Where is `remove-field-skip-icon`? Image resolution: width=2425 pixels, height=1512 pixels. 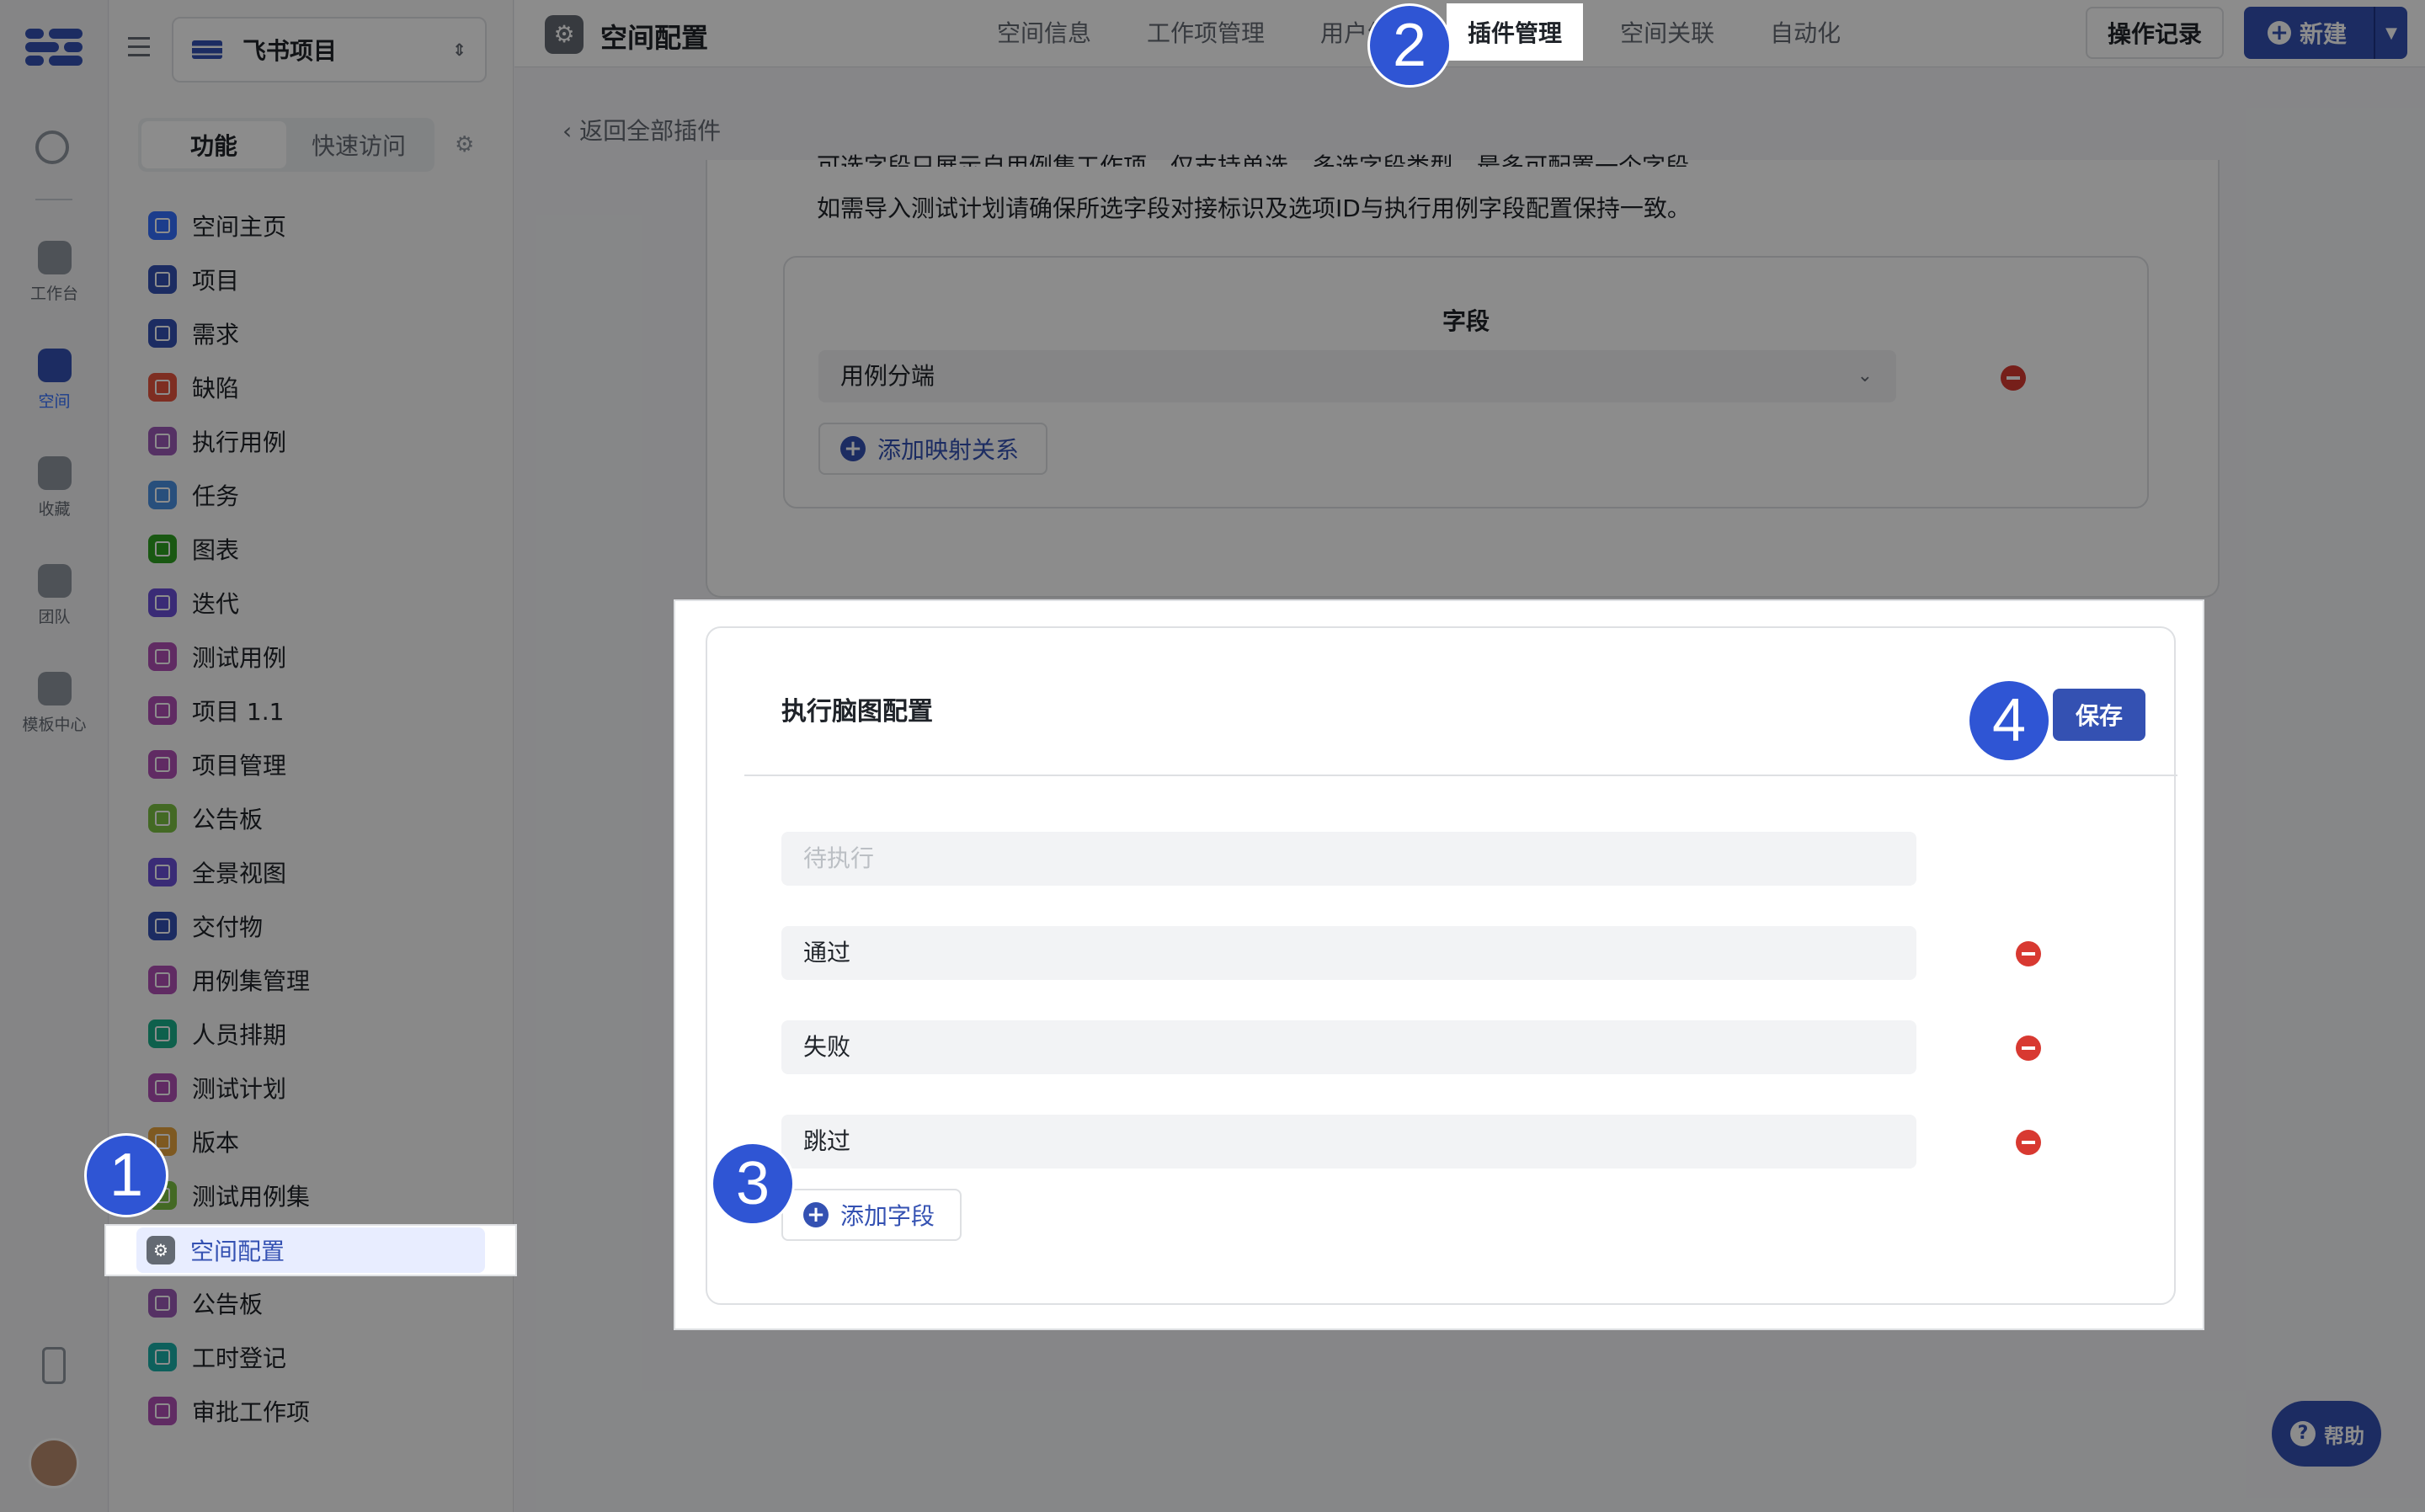
remove-field-skip-icon is located at coordinates (2028, 1143).